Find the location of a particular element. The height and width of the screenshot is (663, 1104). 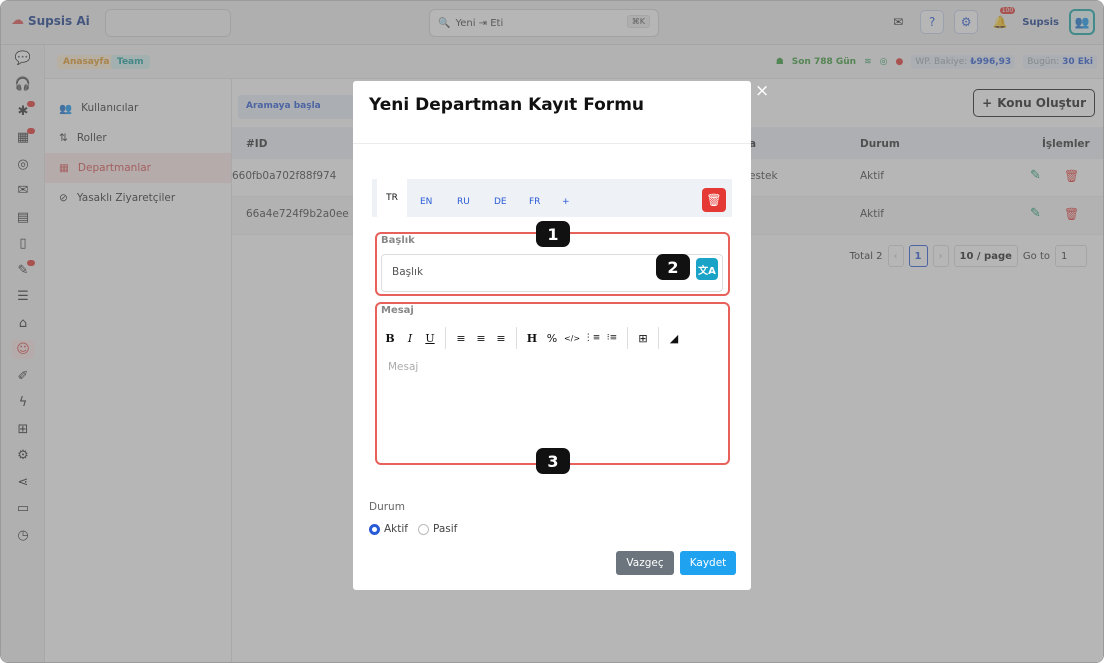

annotation-marker-3: 3 is located at coordinates (553, 461).